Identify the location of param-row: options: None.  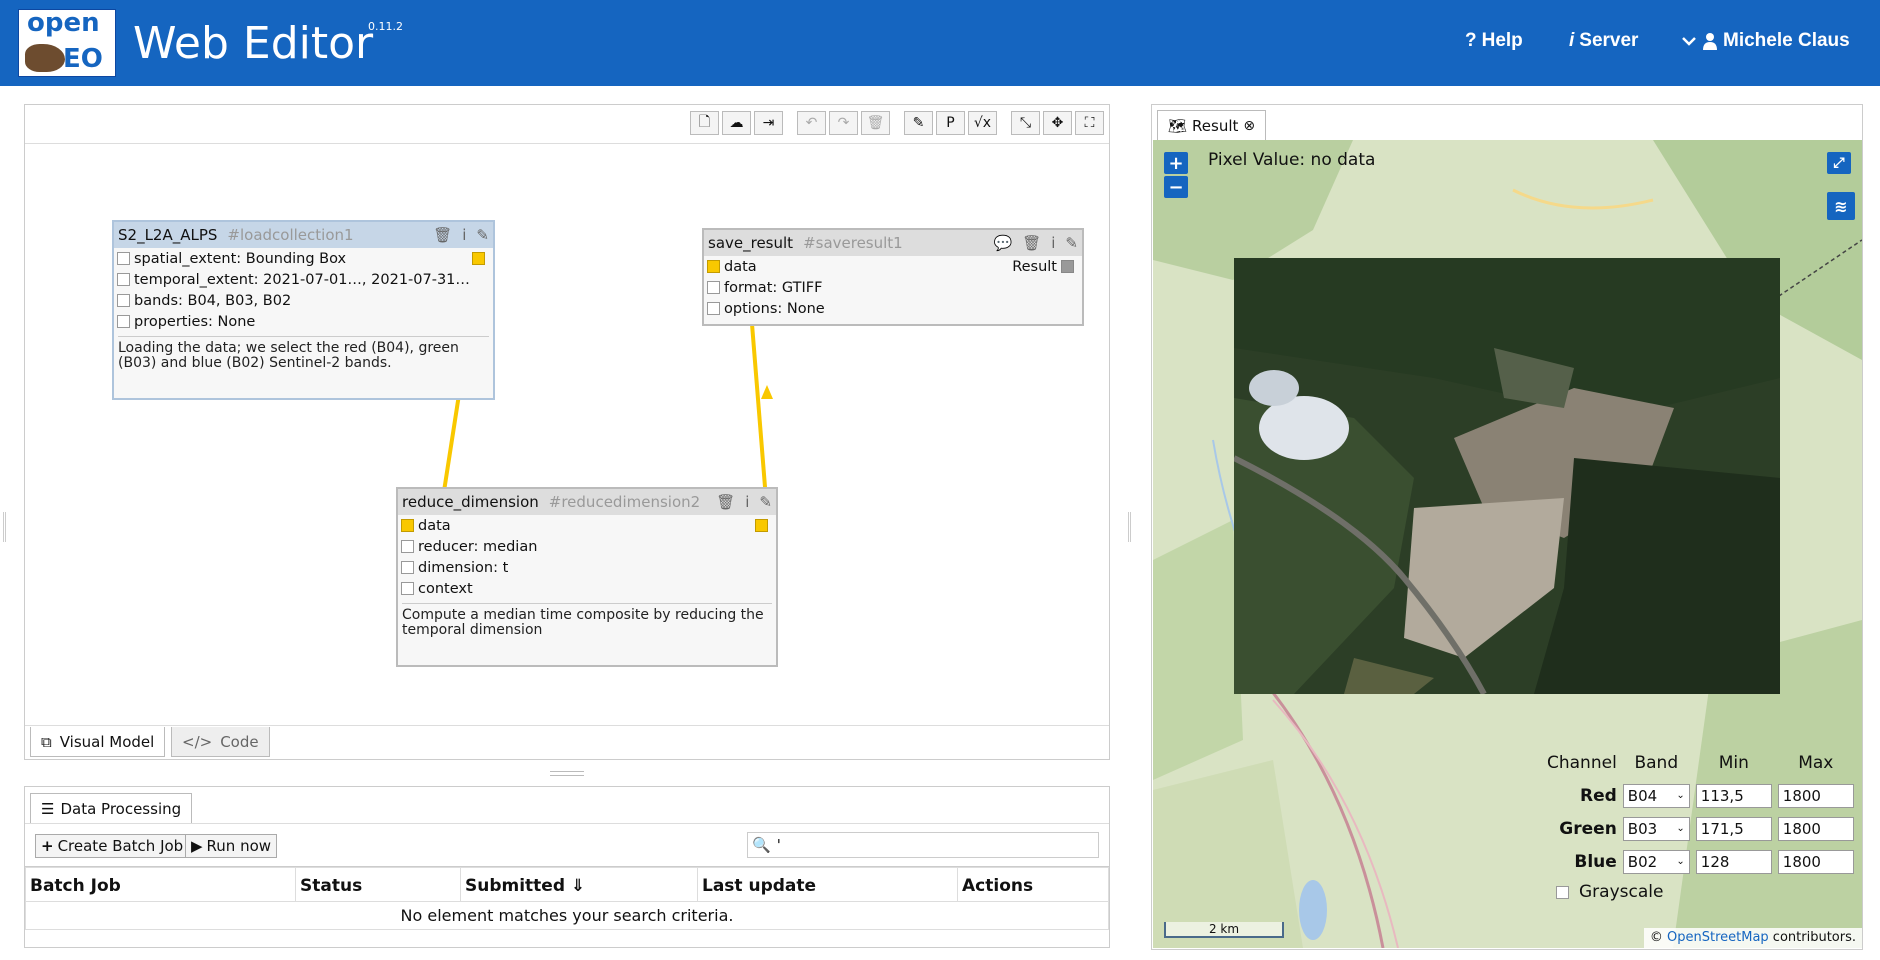
(893, 308).